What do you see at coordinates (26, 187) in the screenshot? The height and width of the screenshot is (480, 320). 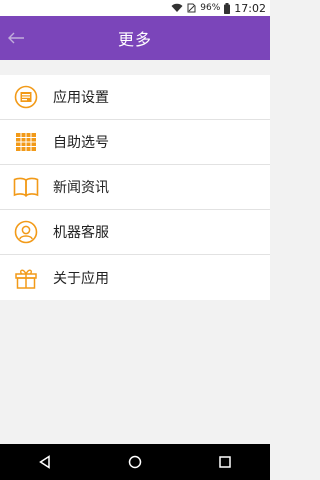 I see `open-book-icon` at bounding box center [26, 187].